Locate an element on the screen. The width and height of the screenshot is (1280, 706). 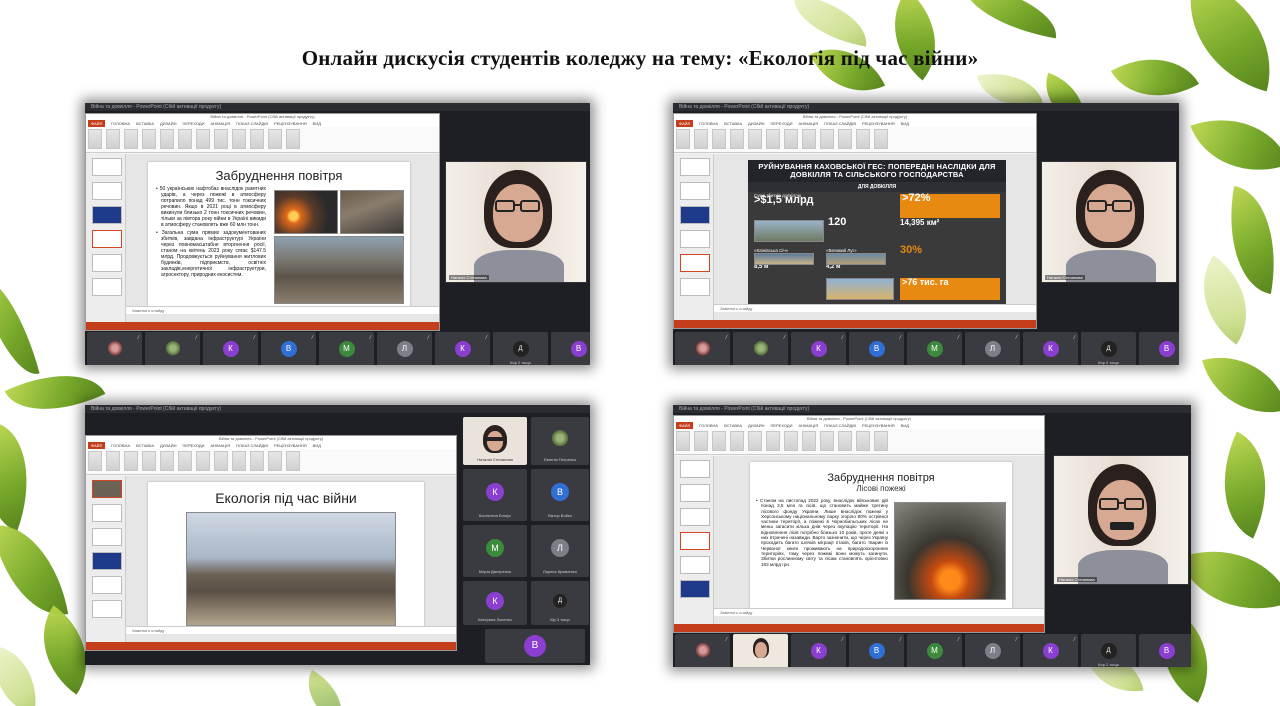
participant-tile: Євгенія Петренко is located at coordinates (560, 441).